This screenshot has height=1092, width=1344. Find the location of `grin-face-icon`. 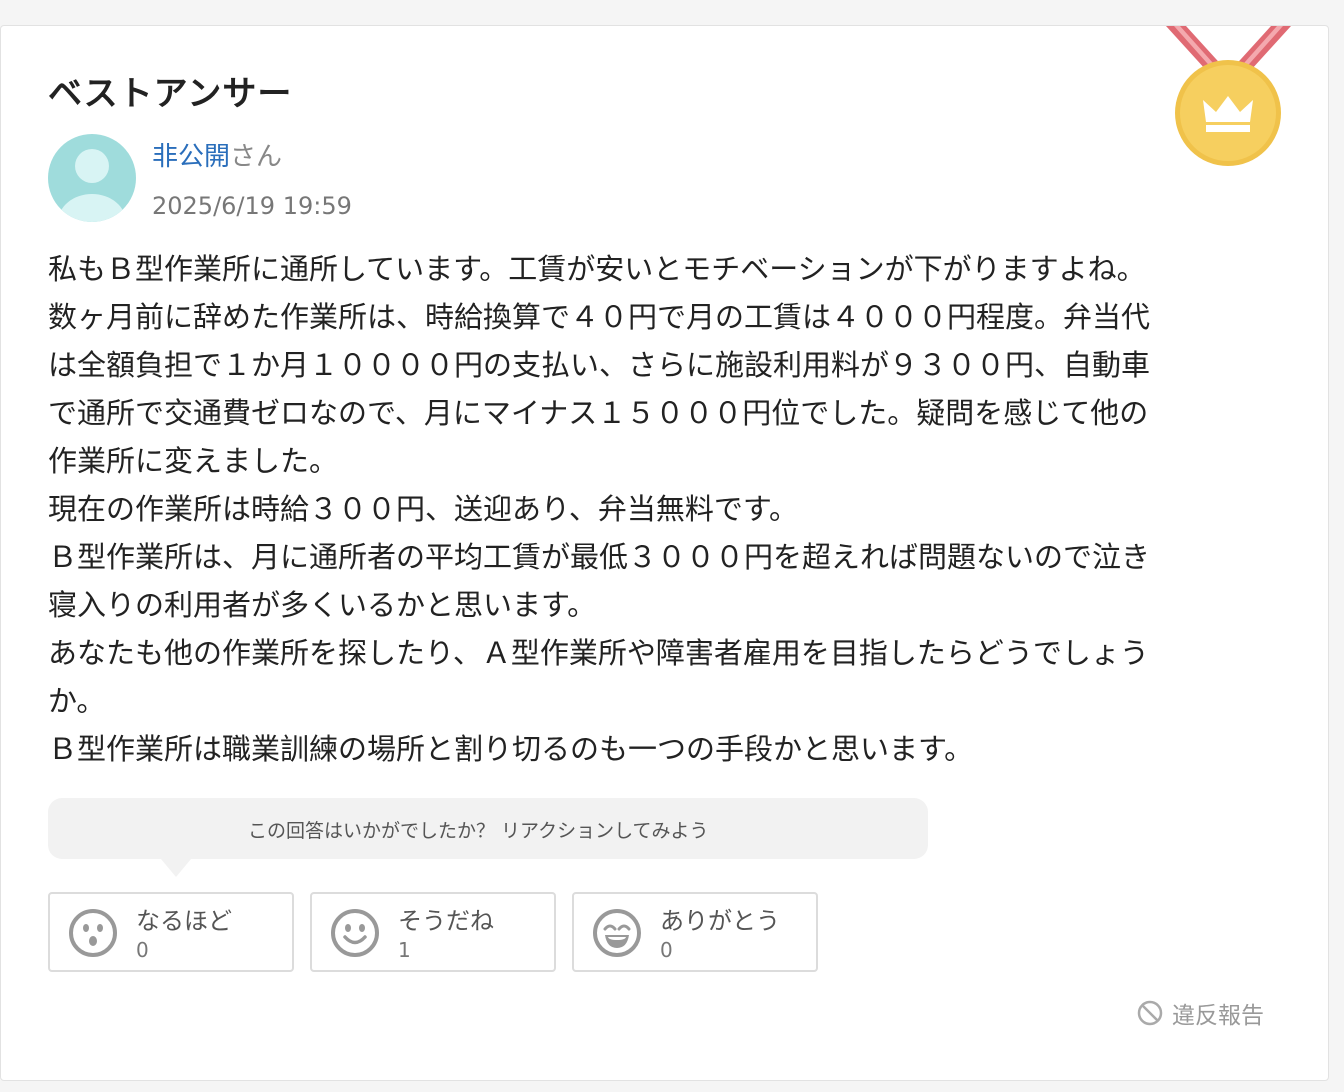

grin-face-icon is located at coordinates (617, 933).